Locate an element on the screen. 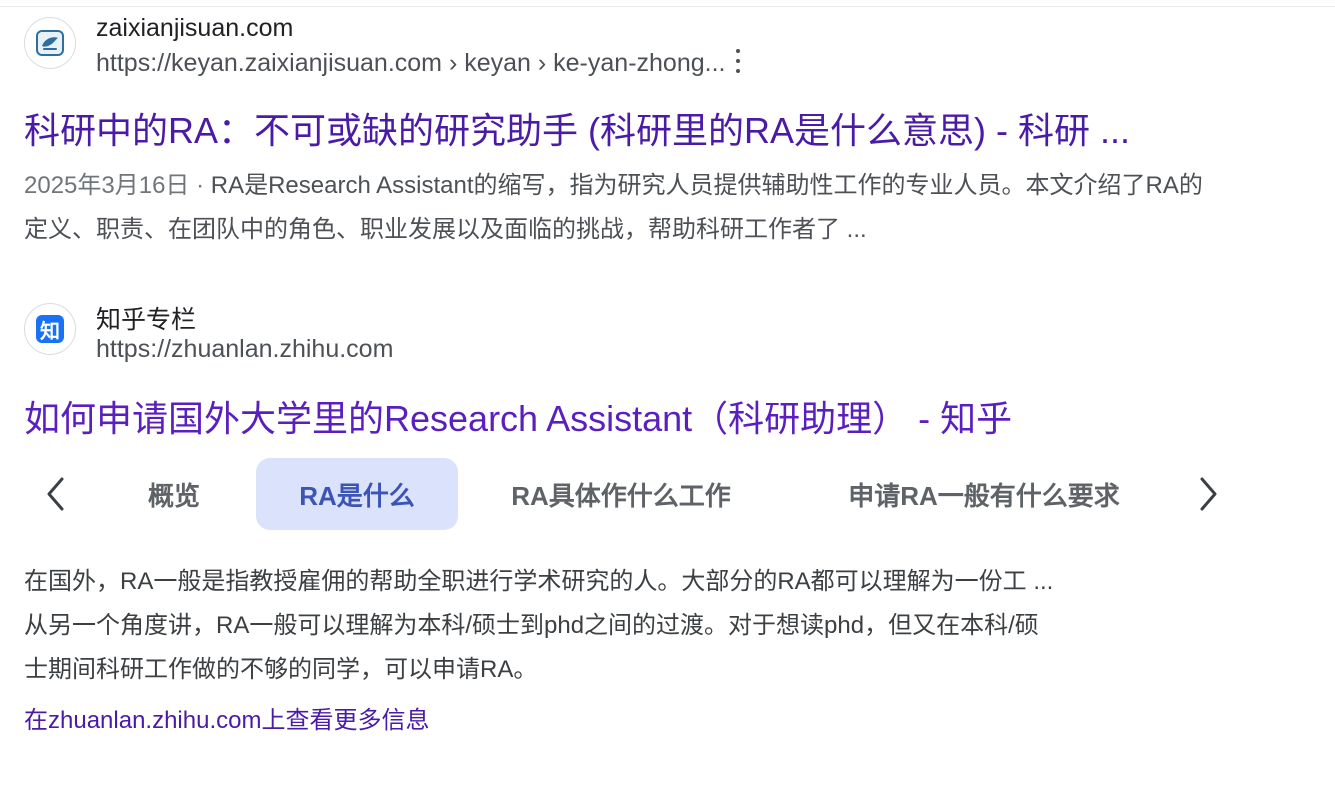  site-name: zaixianjisuan.com is located at coordinates (195, 28).